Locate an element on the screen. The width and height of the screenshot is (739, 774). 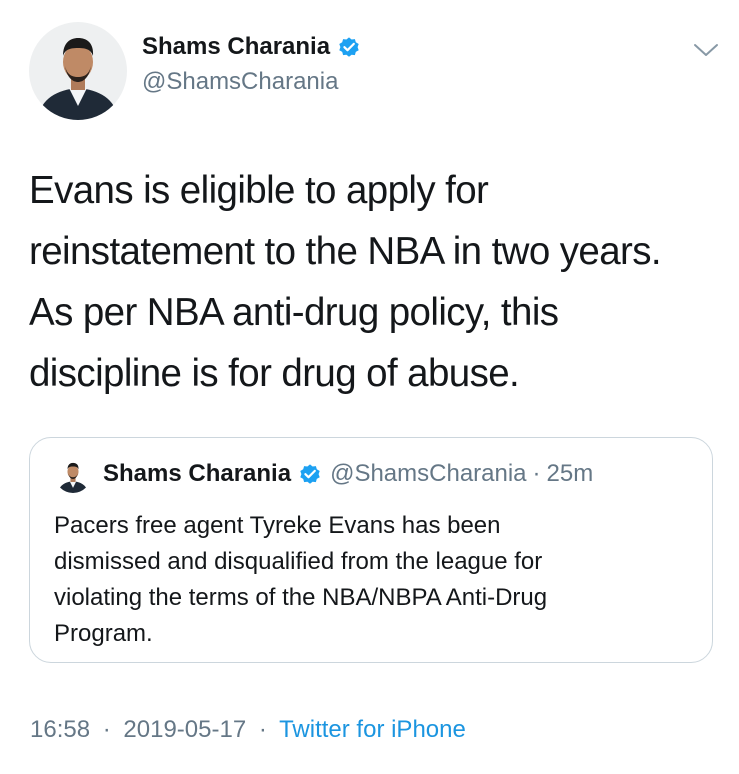
tweet-footer: 16:58 · 2019-05-17 · Twitter for iPhone is located at coordinates (248, 730).